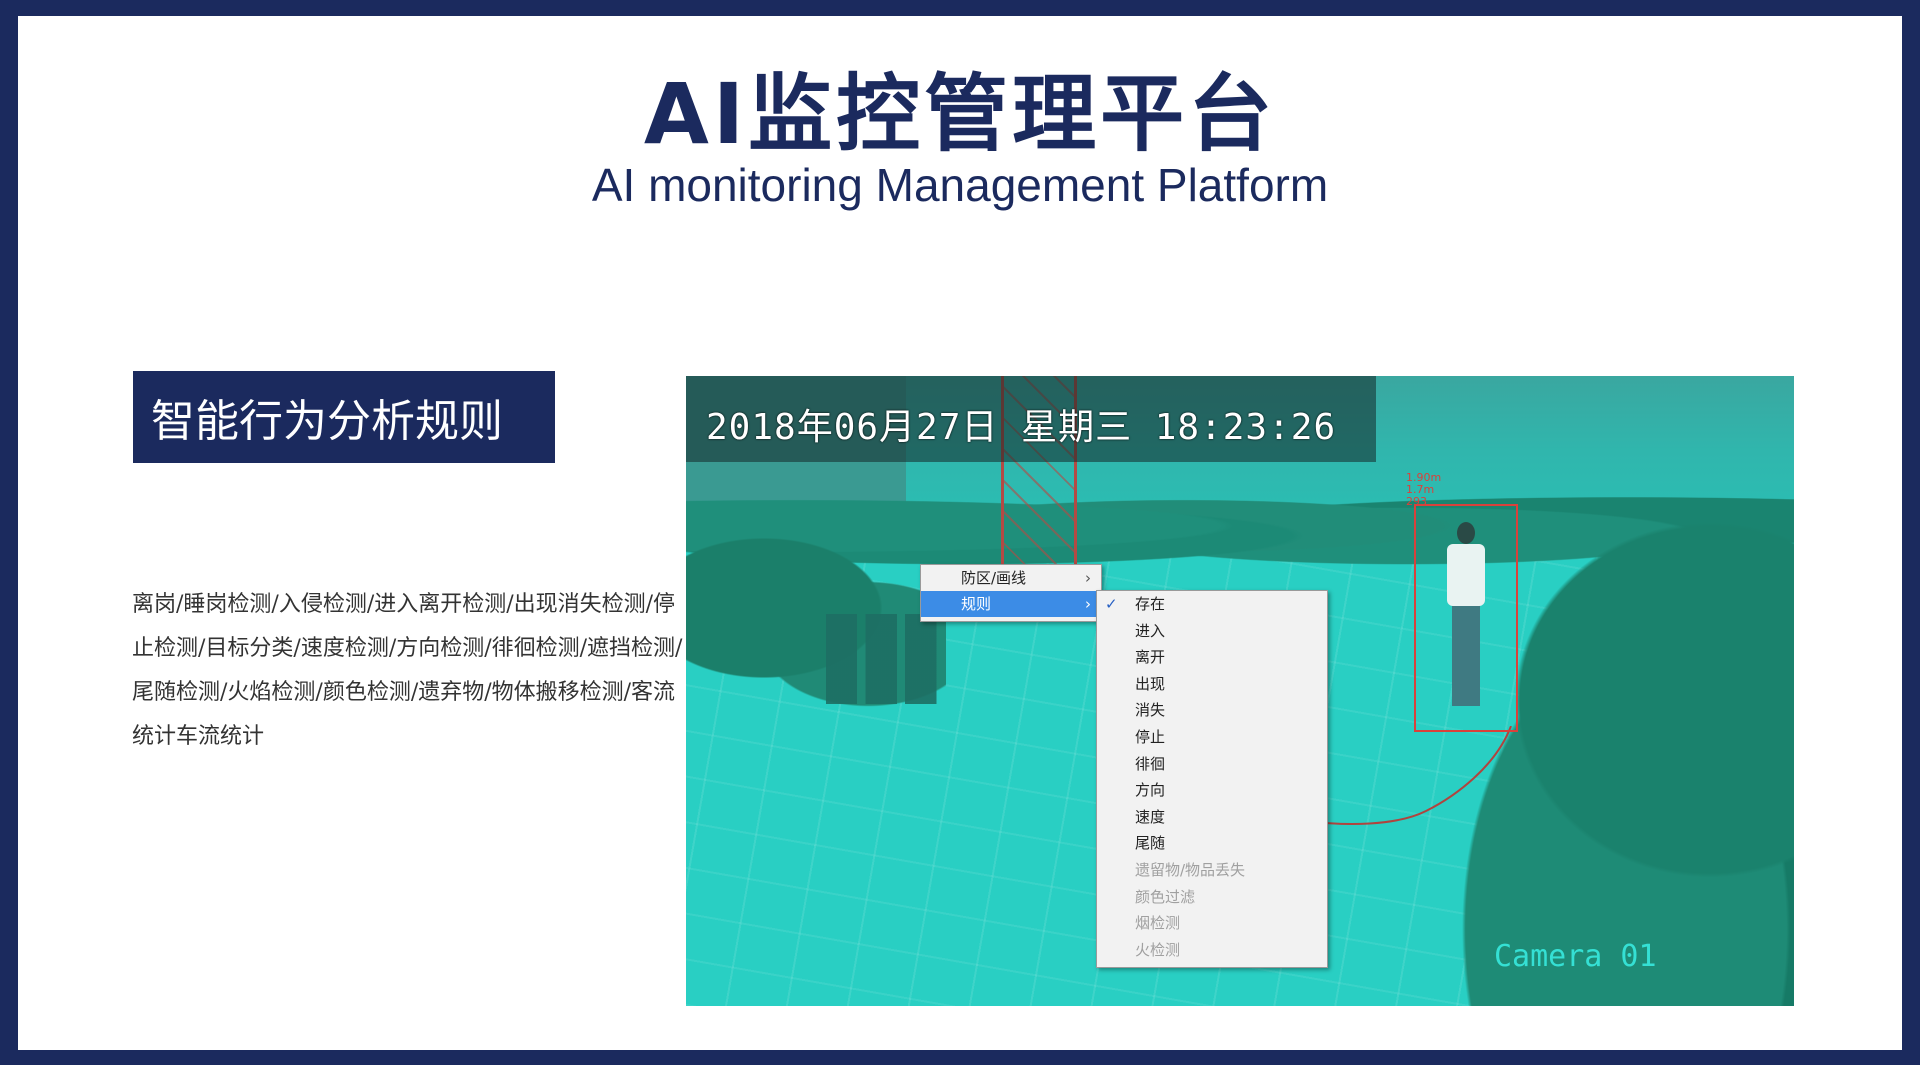 The image size is (1920, 1065). Describe the element at coordinates (1150, 657) in the screenshot. I see `submenu-item-label: 离开` at that location.